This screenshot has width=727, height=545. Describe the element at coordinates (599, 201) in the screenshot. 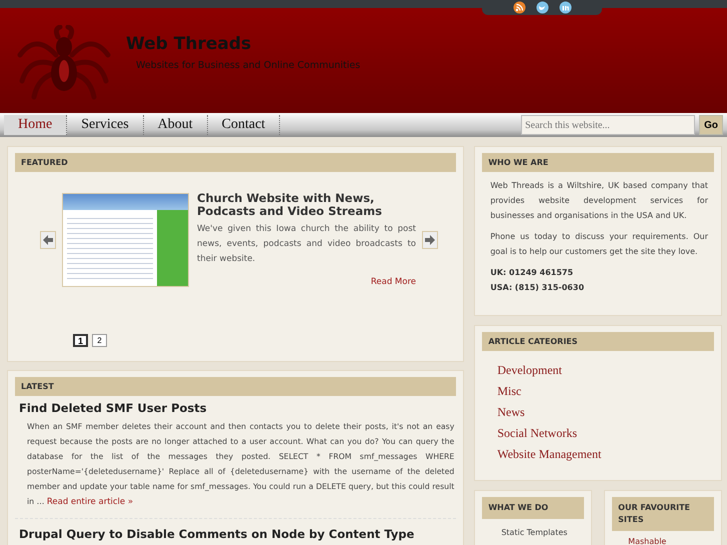

I see `about-paragraph: Web Threads is a Wiltshire, UK based company that provides website development services for businesses and organisations in the USA and UK.` at that location.